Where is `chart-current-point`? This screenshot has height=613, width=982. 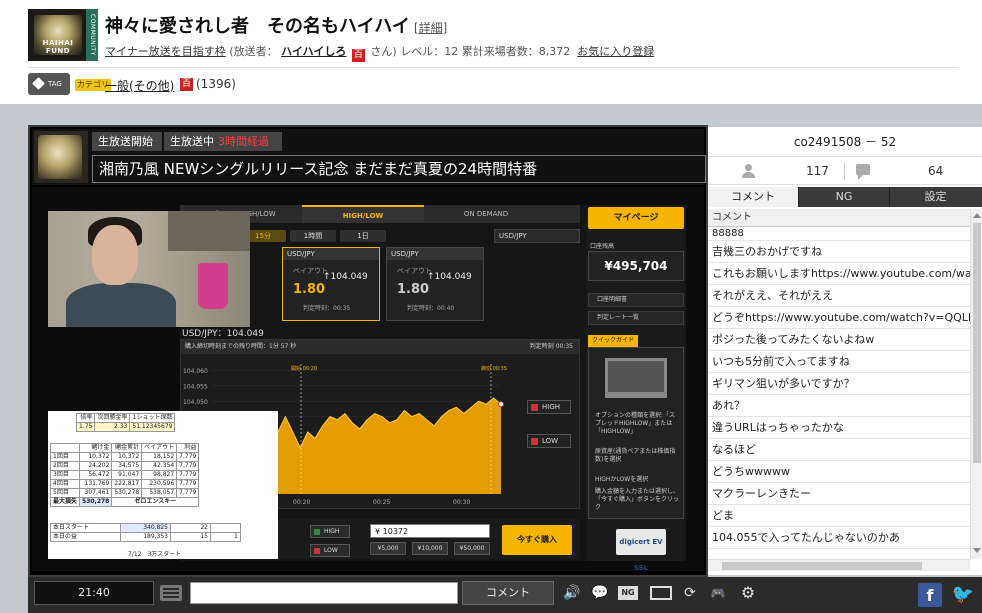
chart-current-point is located at coordinates (501, 404).